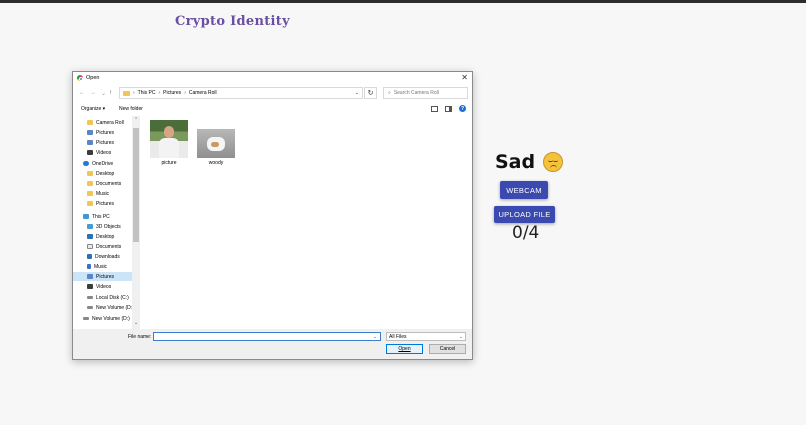 The image size is (806, 425). Describe the element at coordinates (389, 93) in the screenshot. I see `search-icon: ⌕` at that location.